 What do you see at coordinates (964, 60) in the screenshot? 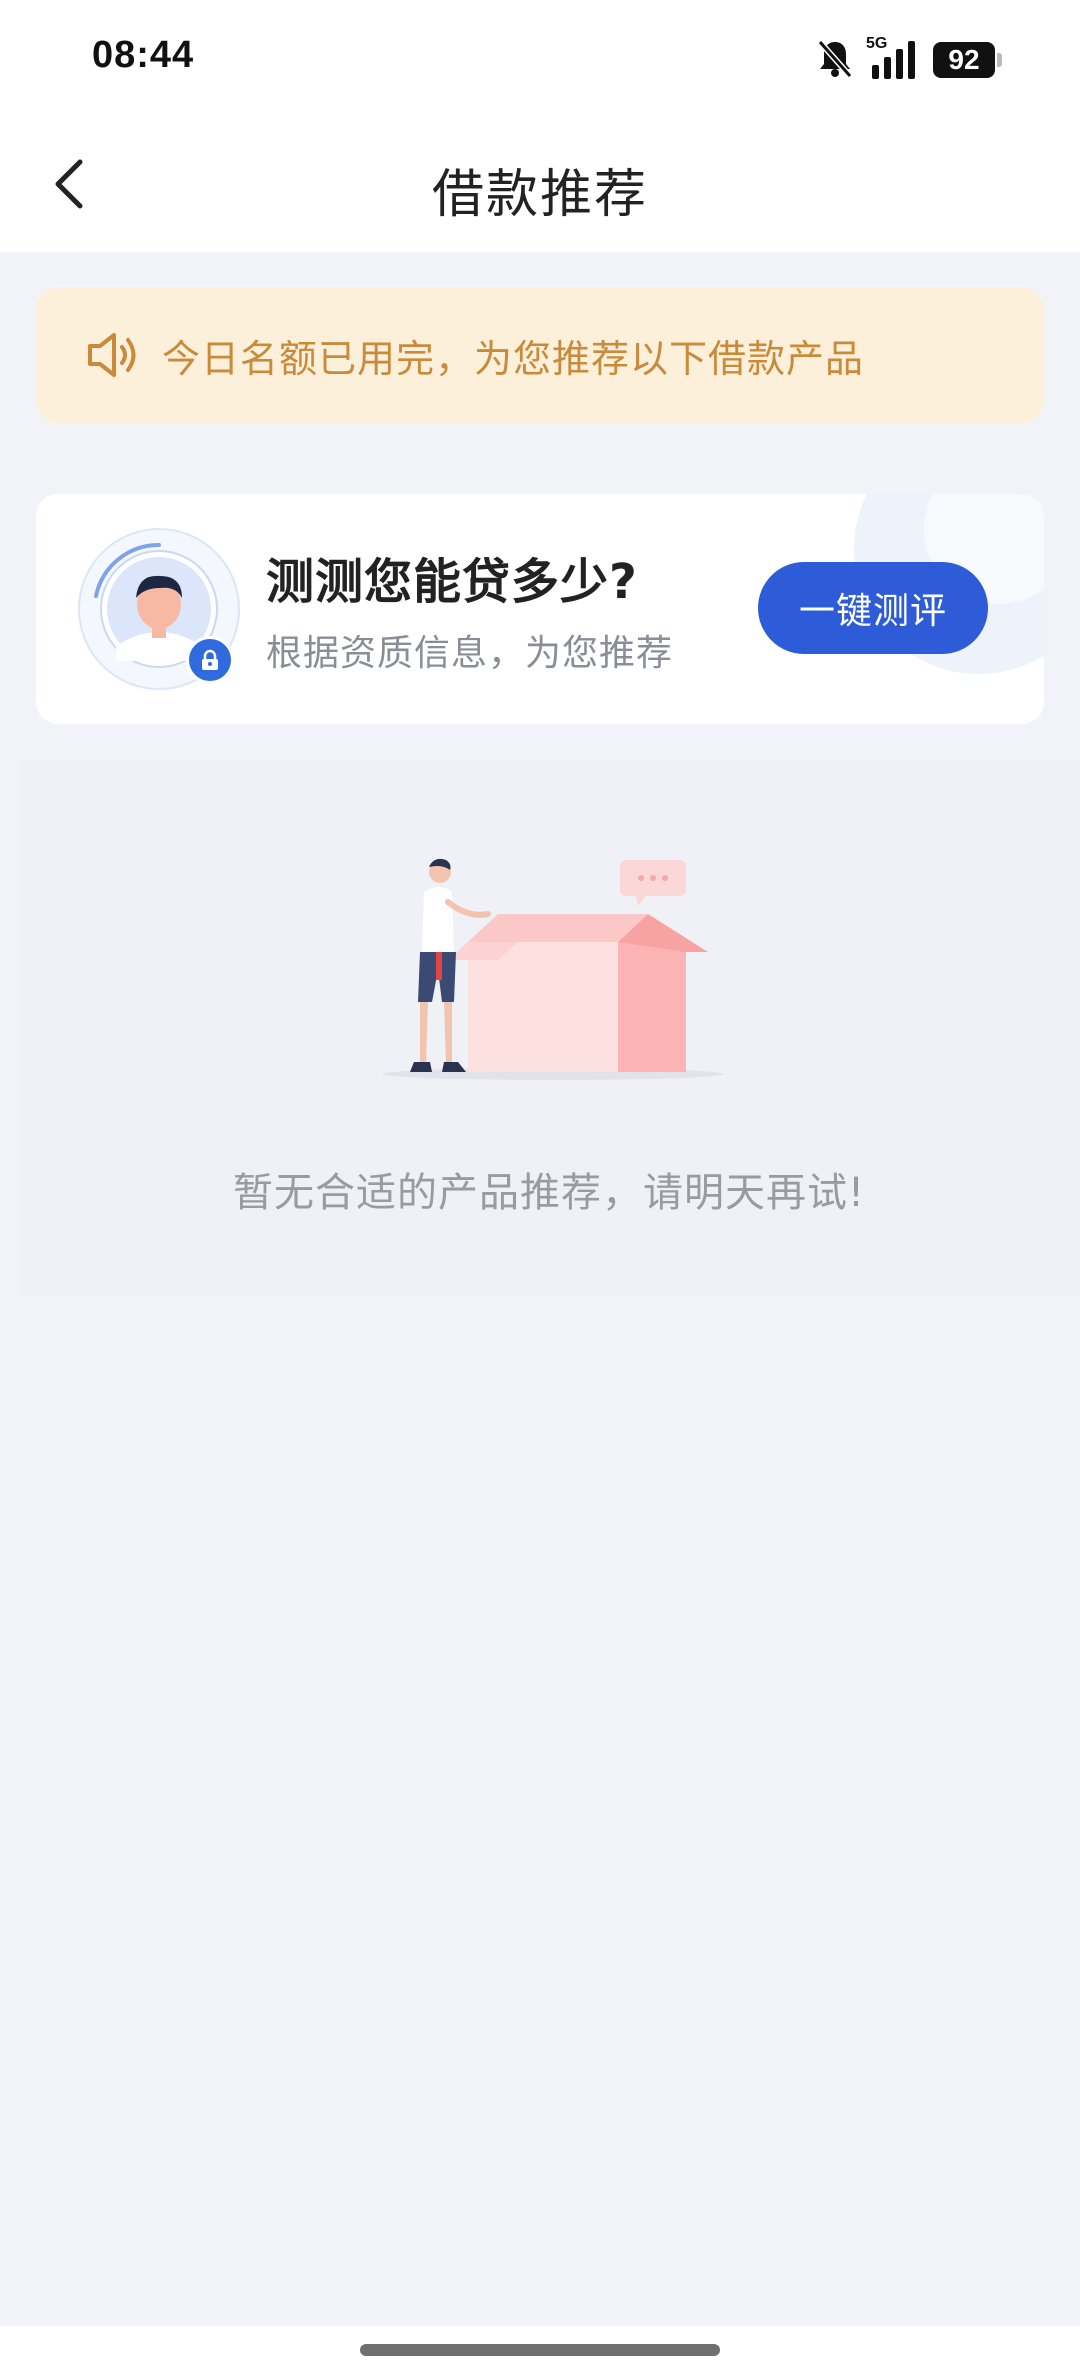
I see `battery-level: 92` at bounding box center [964, 60].